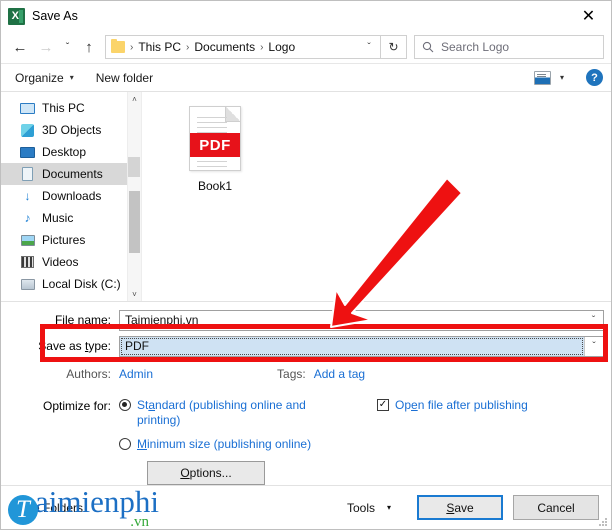  I want to click on scrollbar-secondary-thumb, so click(134, 166).